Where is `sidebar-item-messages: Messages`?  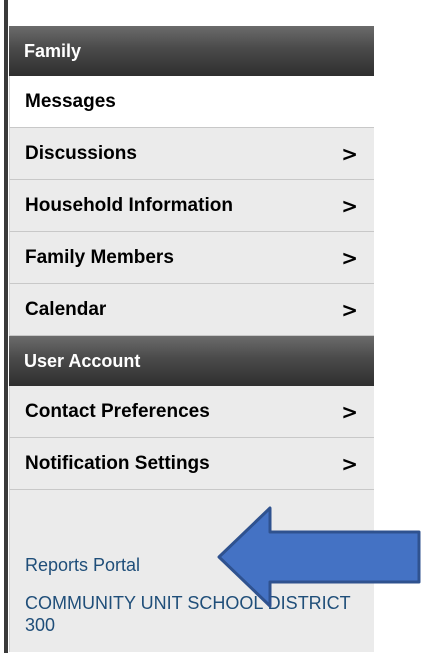
sidebar-item-messages: Messages is located at coordinates (191, 102).